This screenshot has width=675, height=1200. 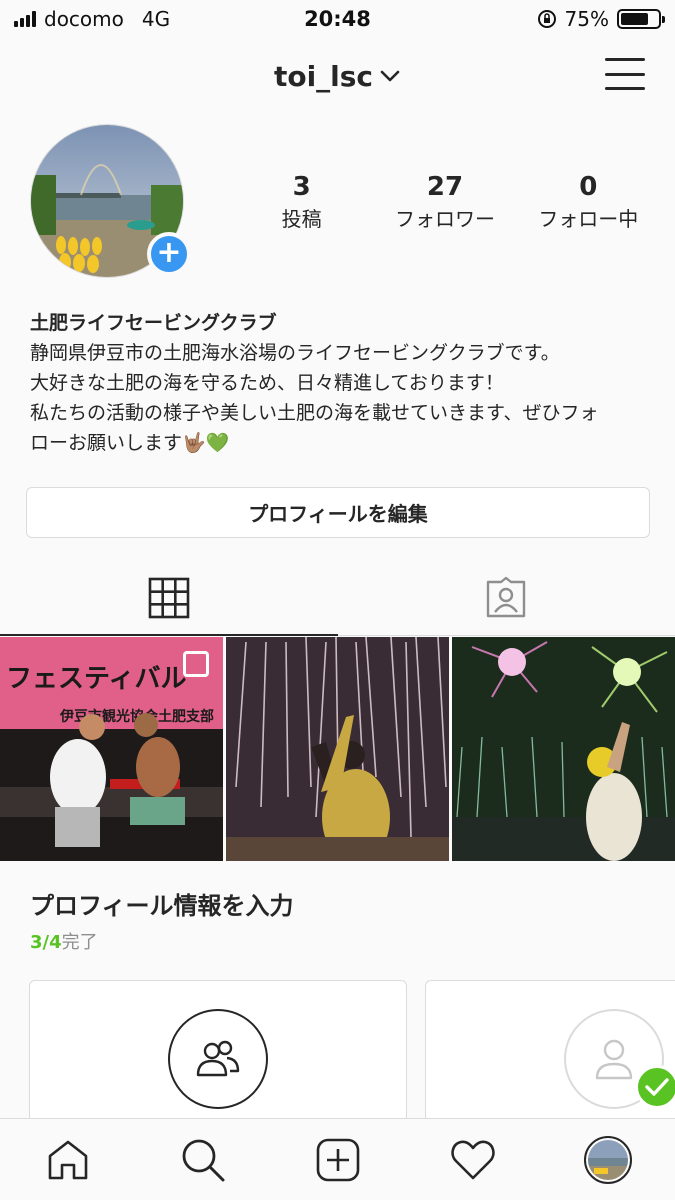 What do you see at coordinates (111, 749) in the screenshot?
I see `post-thumbnail: フェスティバル 伊豆市観光協会土肥支部` at bounding box center [111, 749].